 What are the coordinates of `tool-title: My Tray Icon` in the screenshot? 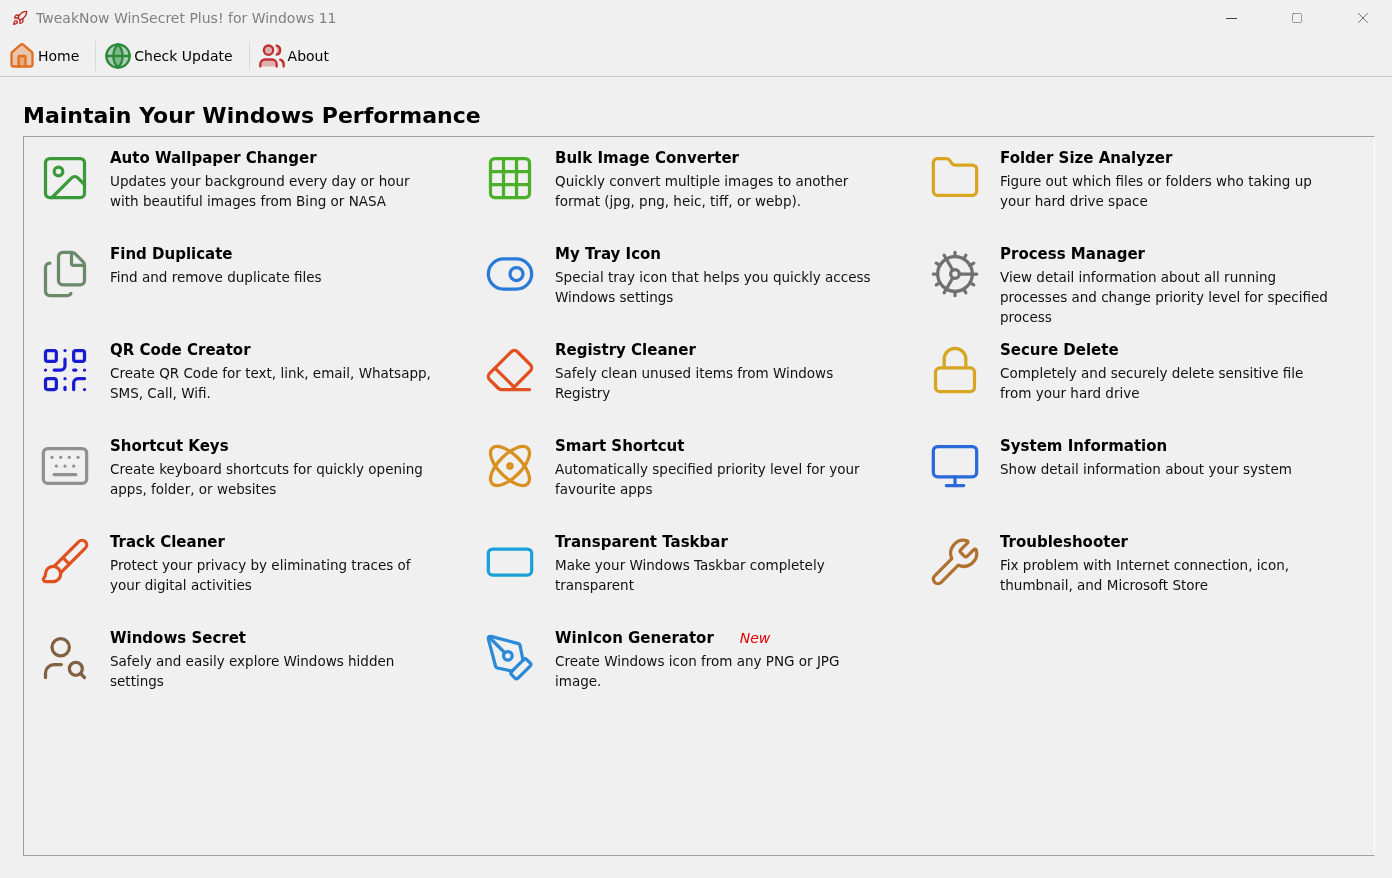 It's located at (608, 254).